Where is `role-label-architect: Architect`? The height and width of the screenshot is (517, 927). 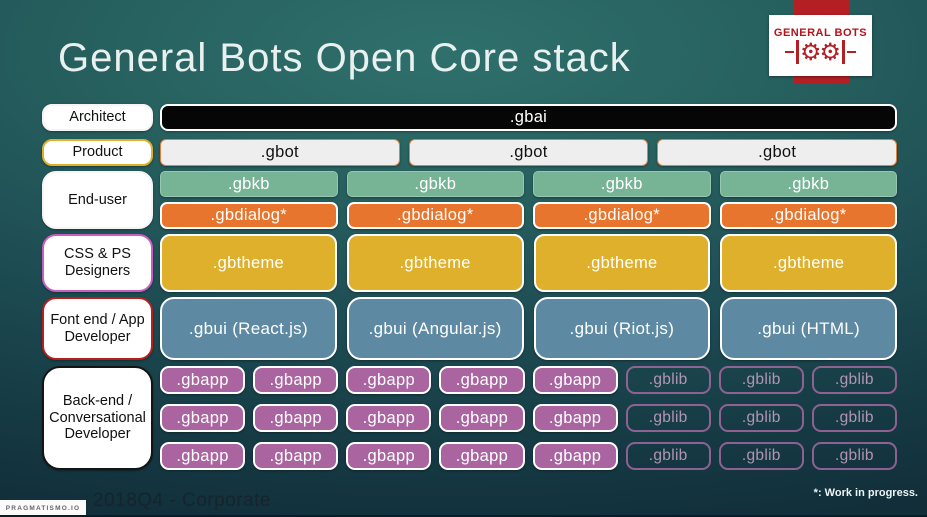
role-label-architect: Architect is located at coordinates (97, 117).